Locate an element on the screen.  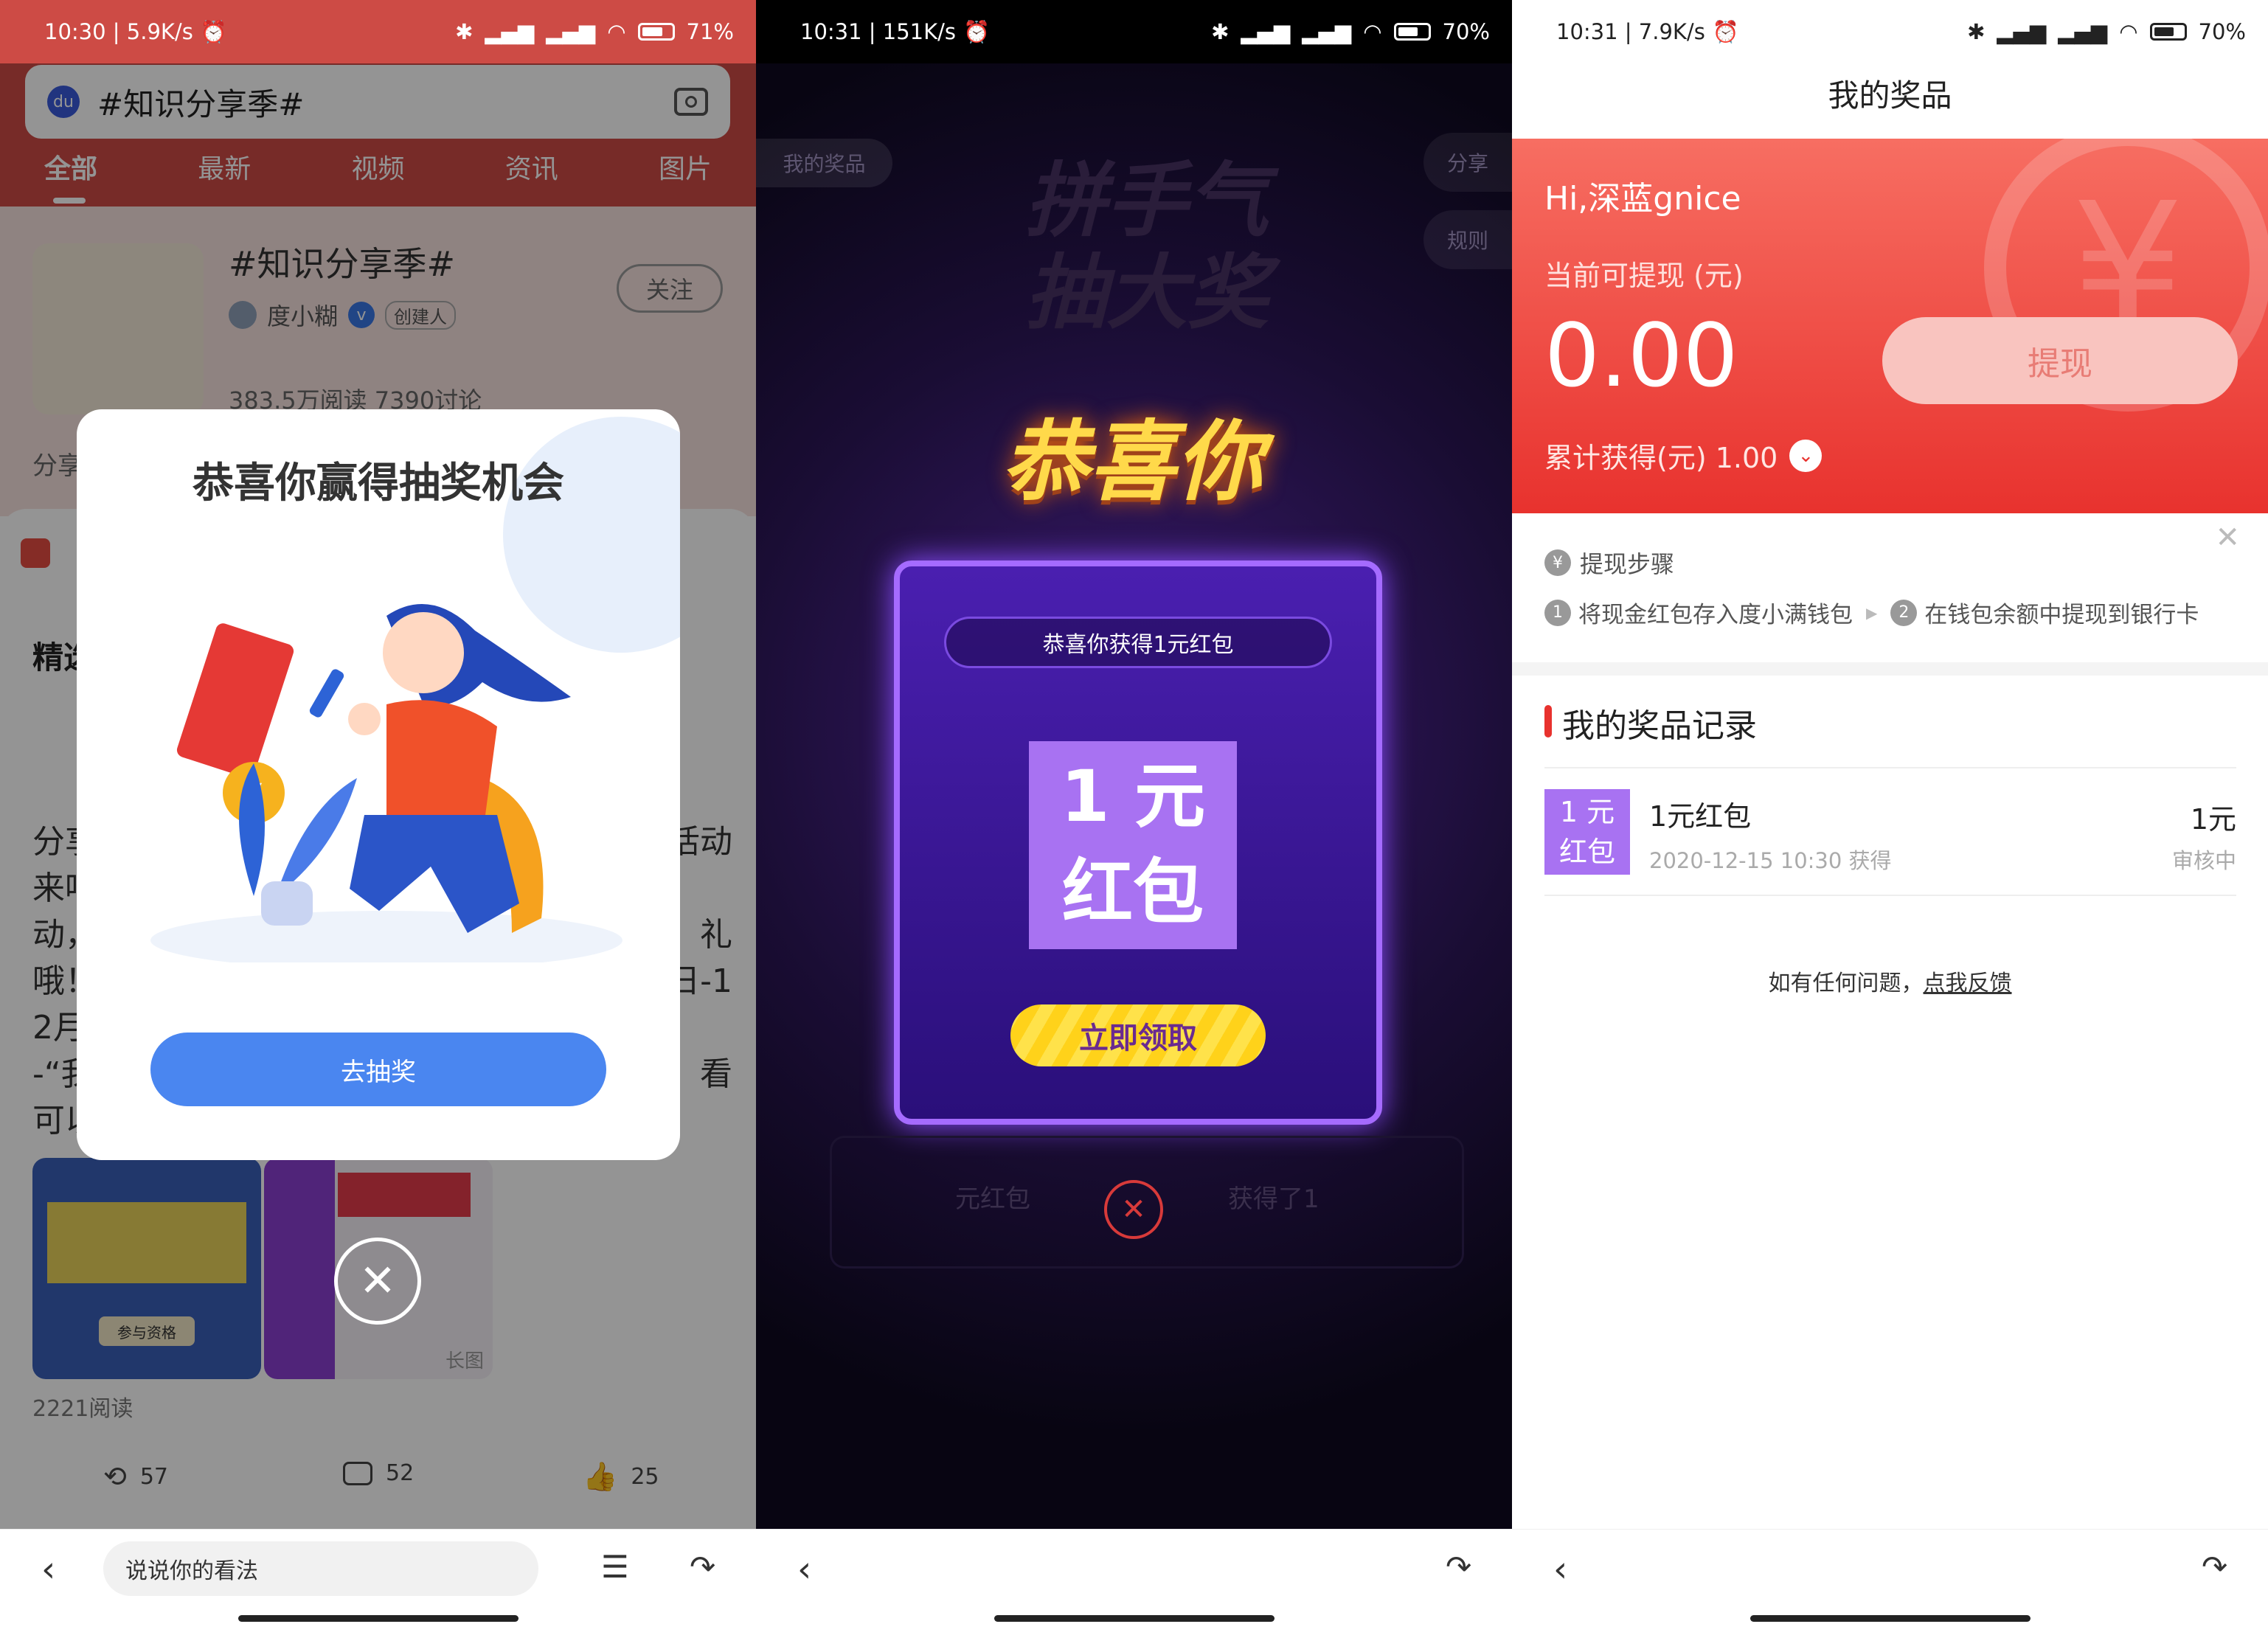
greeting: Hi,深蓝gnice is located at coordinates (1642, 199).